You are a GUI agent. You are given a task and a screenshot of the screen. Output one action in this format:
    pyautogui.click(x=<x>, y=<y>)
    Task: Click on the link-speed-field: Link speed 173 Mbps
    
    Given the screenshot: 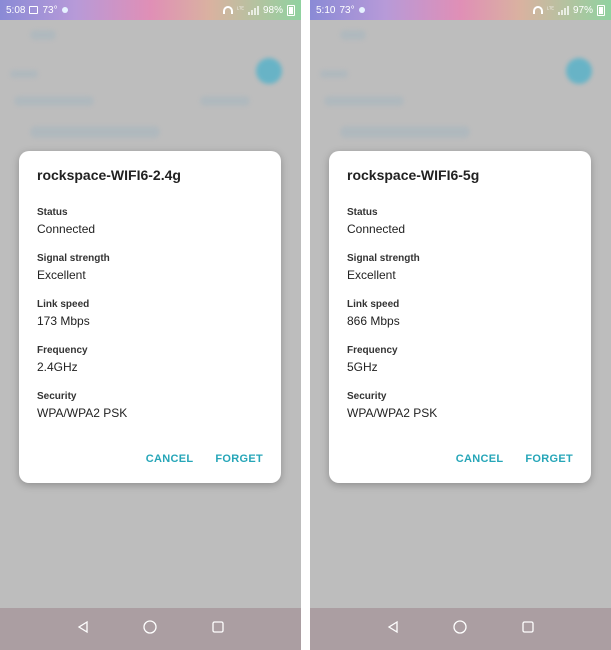 What is the action you would take?
    pyautogui.click(x=63, y=313)
    